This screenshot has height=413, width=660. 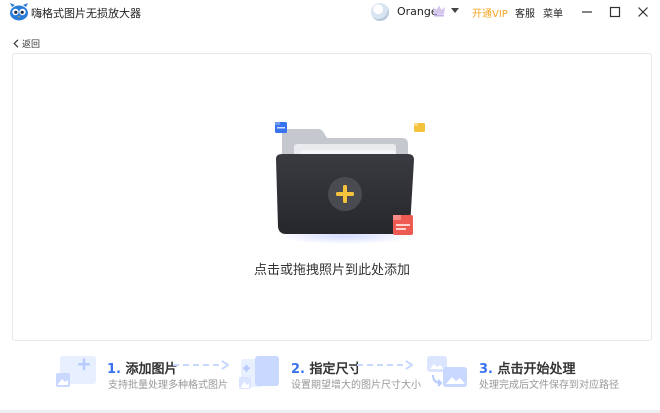 I want to click on blue-file-icon, so click(x=281, y=127).